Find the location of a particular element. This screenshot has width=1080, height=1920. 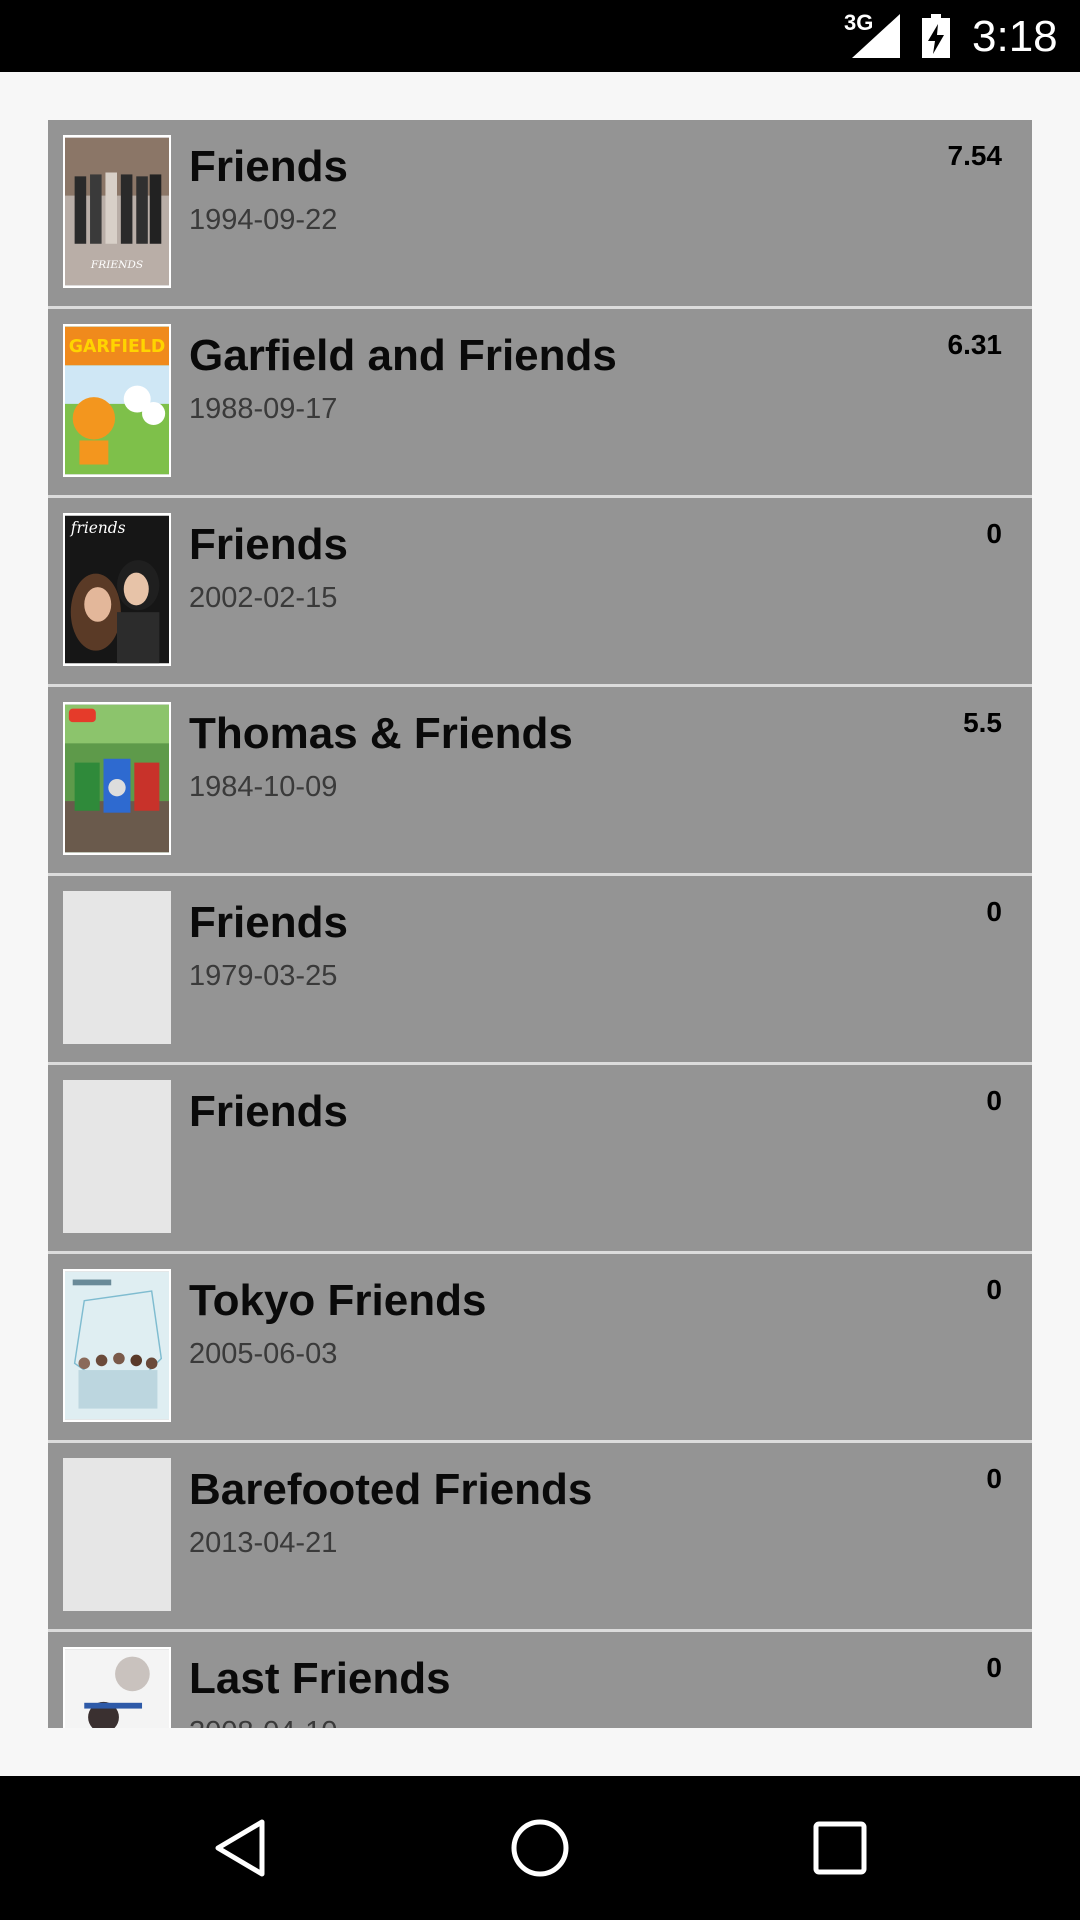

air-date: 1979-03-25 is located at coordinates (263, 976).